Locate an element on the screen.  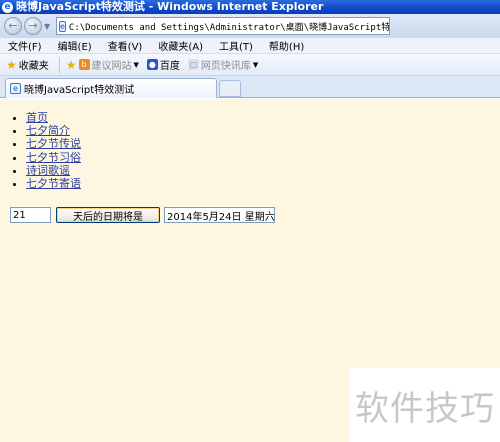
date-calc-form: 天后的日期将是 is located at coordinates (142, 215).